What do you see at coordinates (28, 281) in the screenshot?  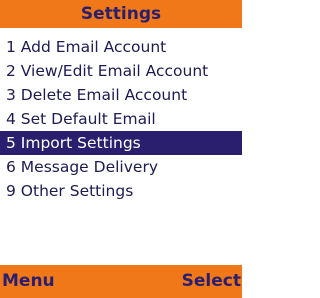 I see `menu-softkey-button: Menu` at bounding box center [28, 281].